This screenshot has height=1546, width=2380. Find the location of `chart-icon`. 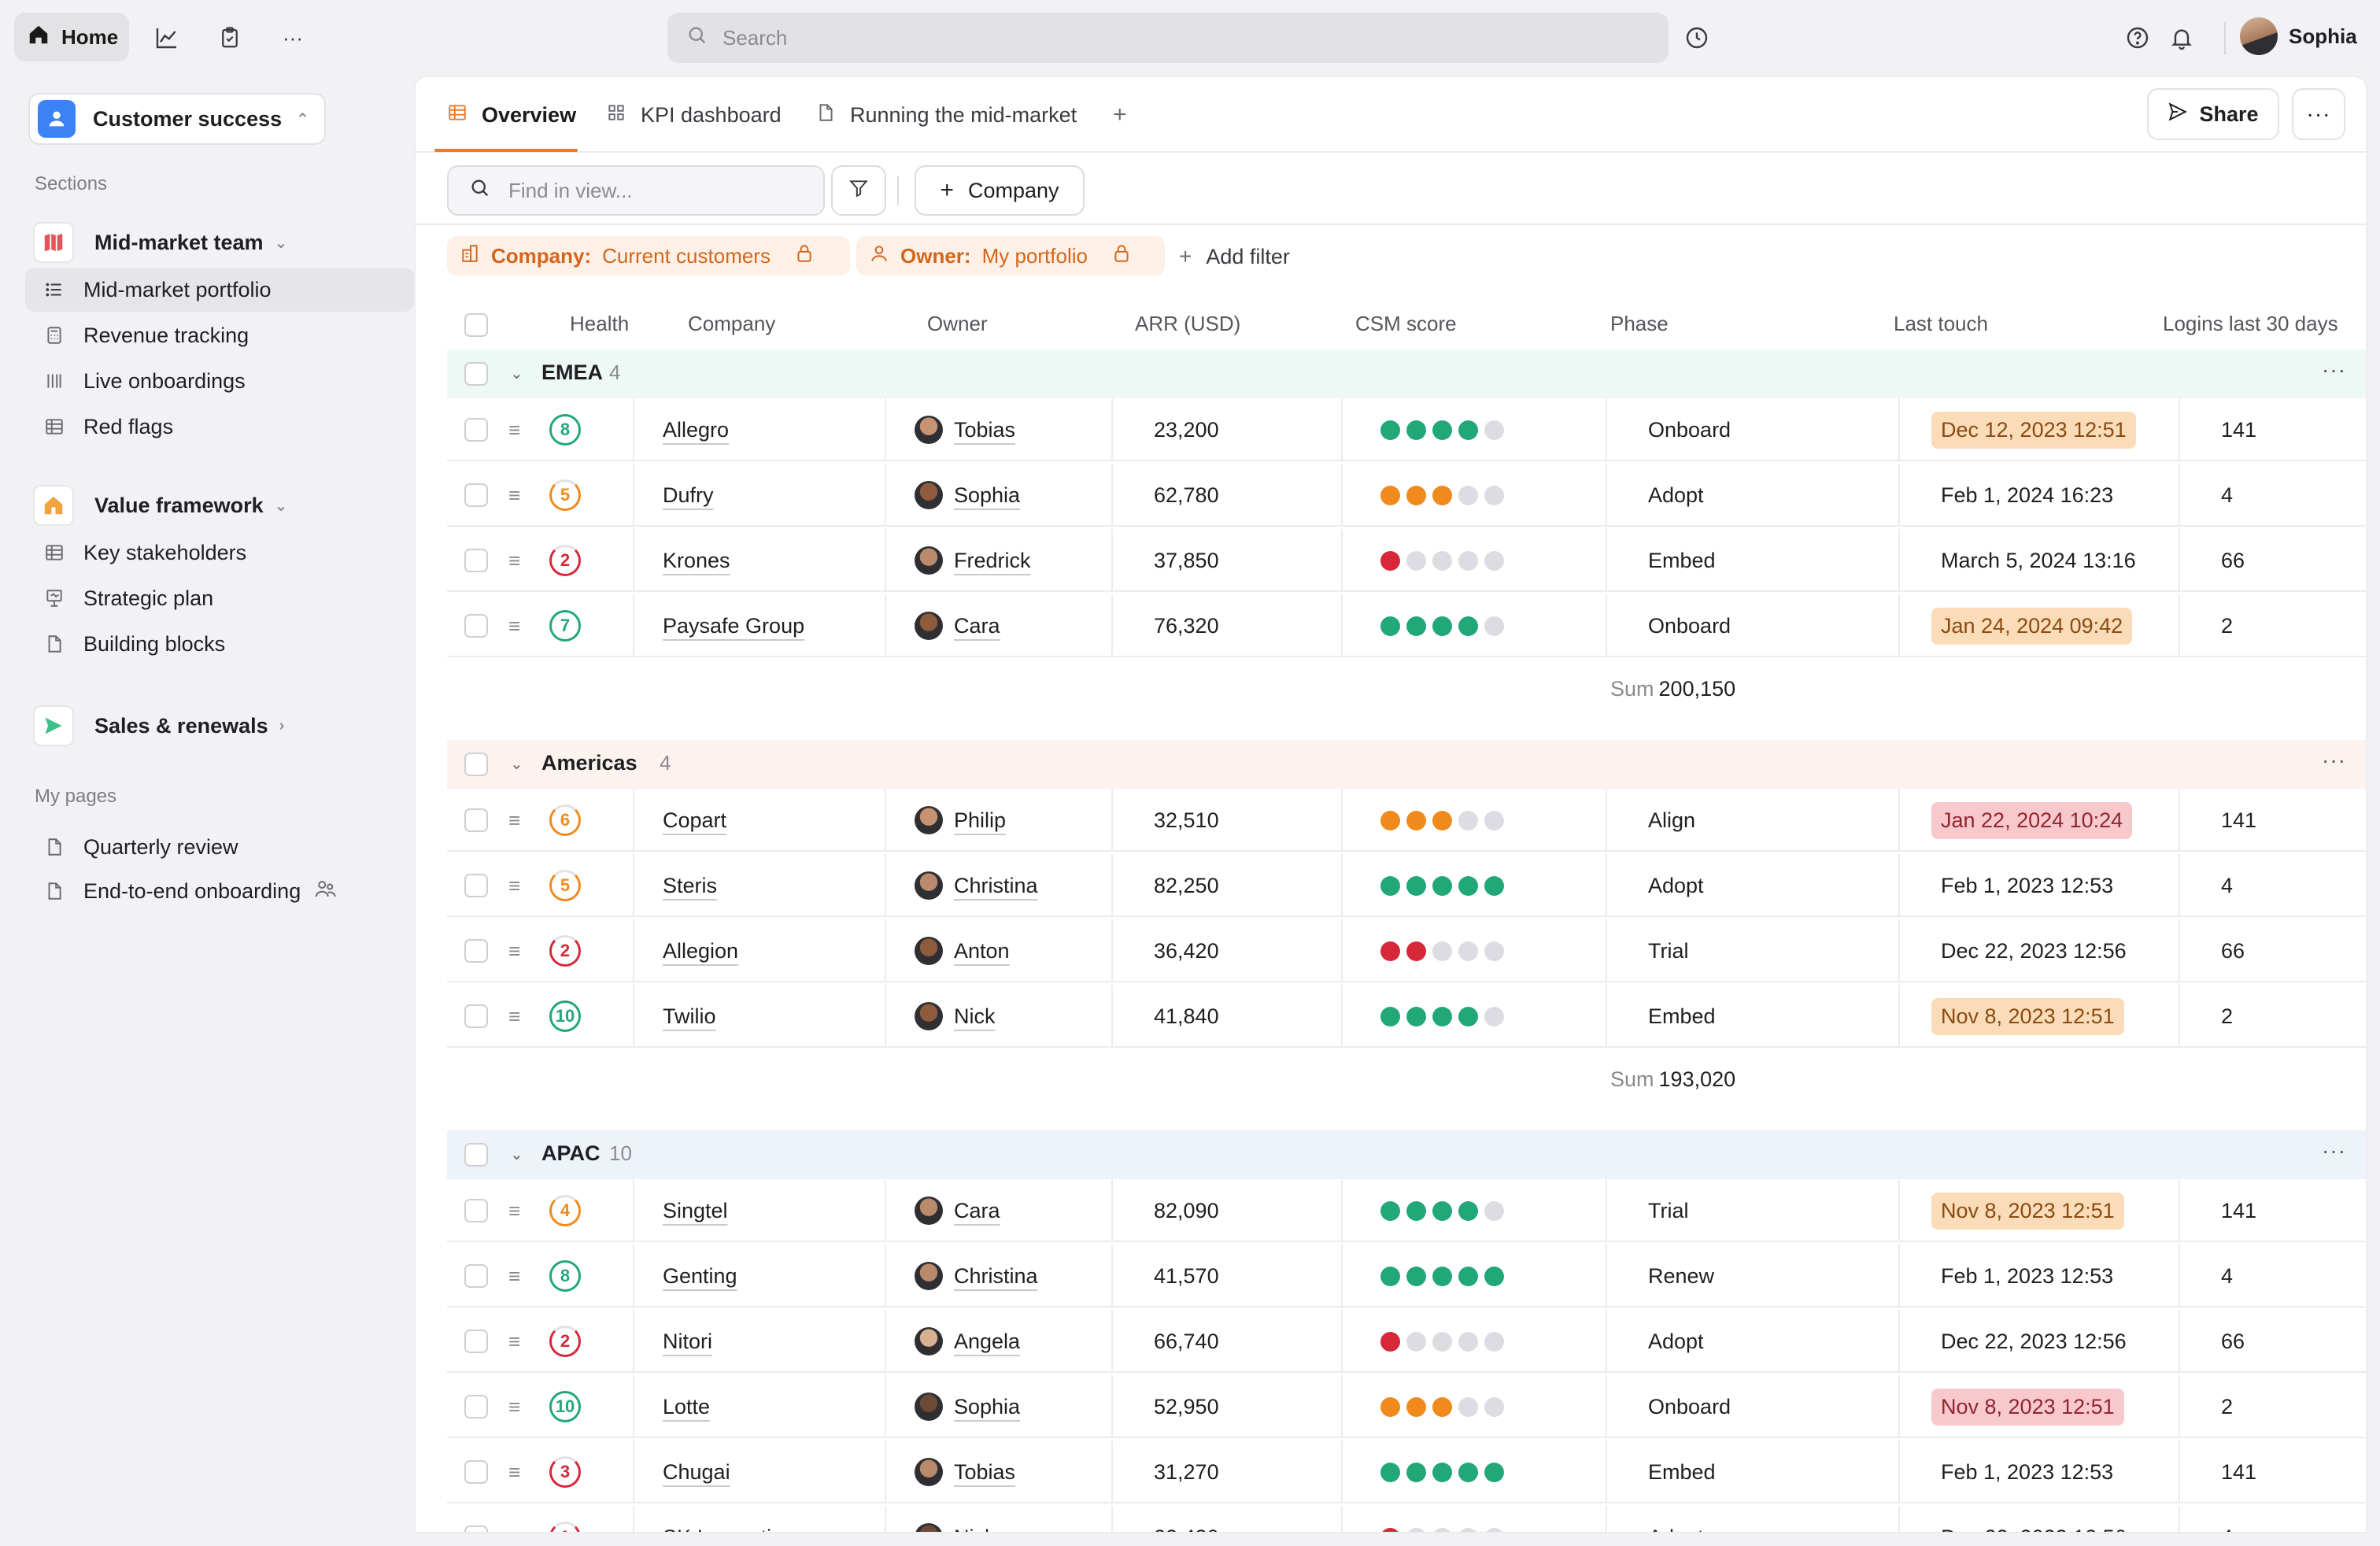

chart-icon is located at coordinates (167, 37).